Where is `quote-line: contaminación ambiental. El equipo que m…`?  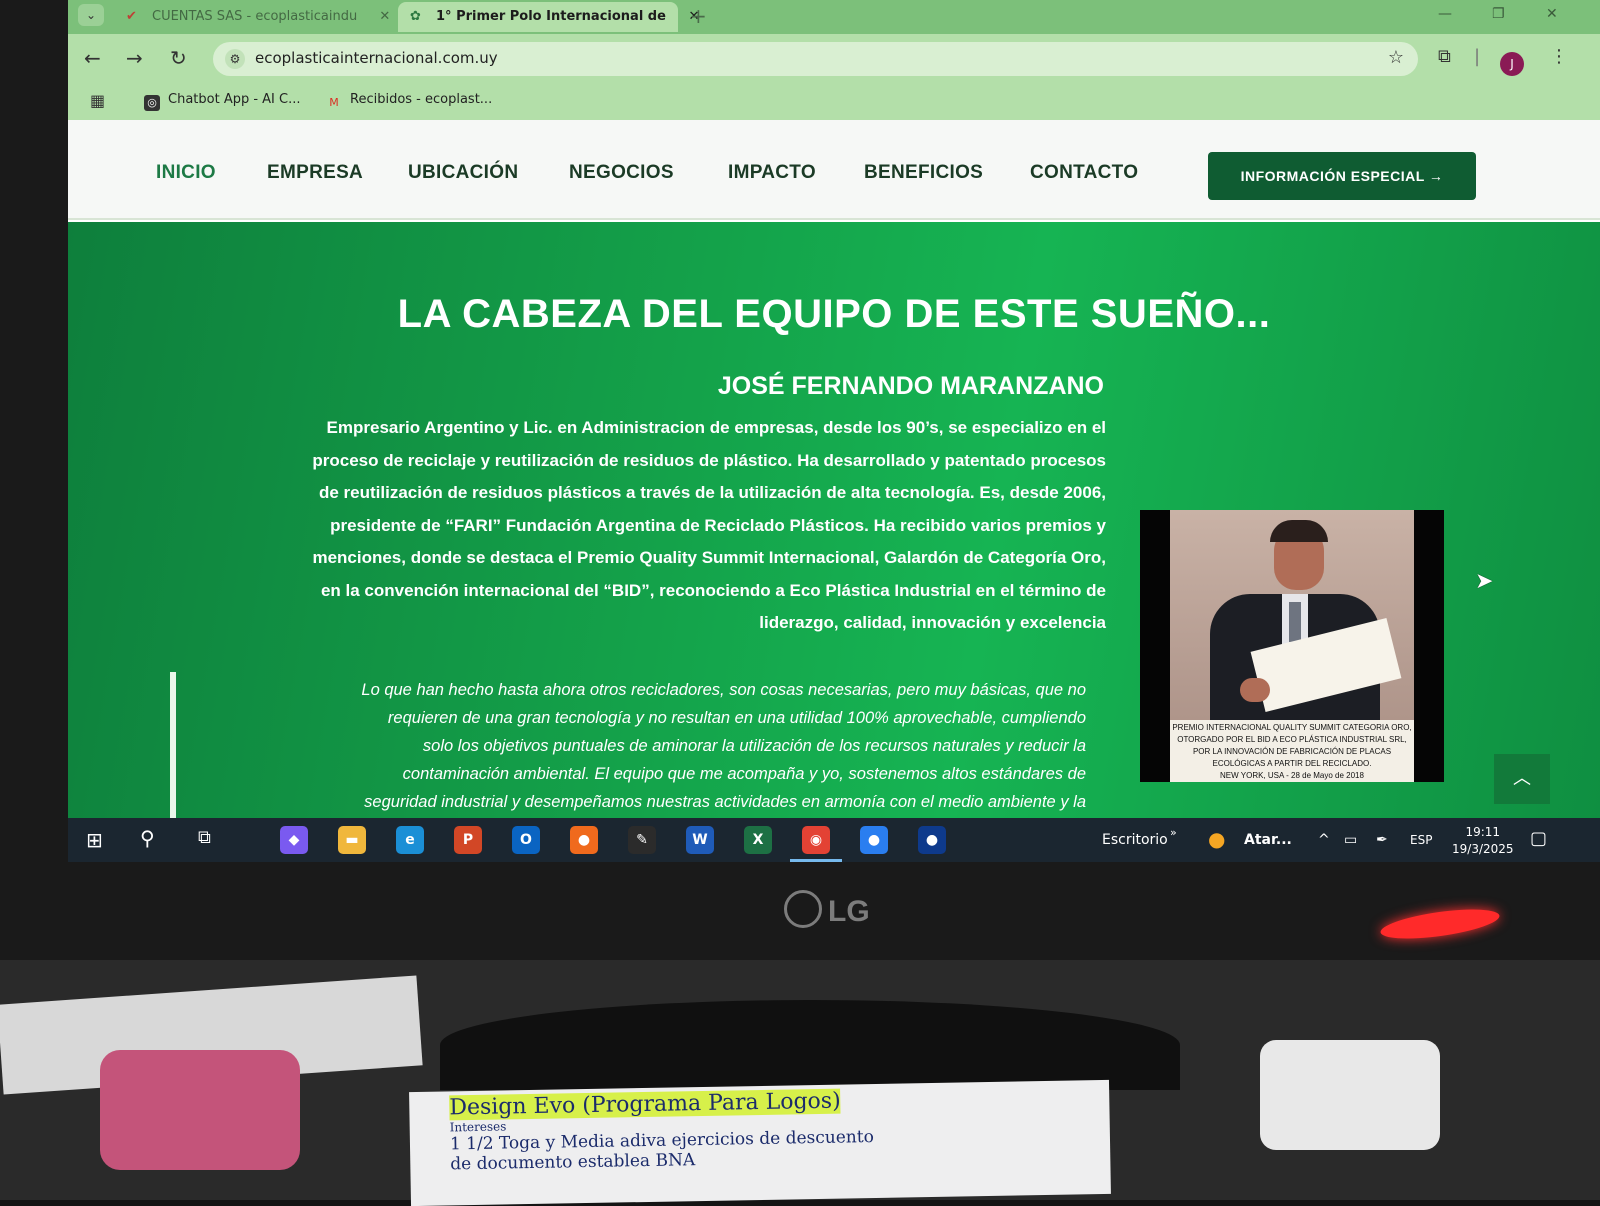 quote-line: contaminación ambiental. El equipo que m… is located at coordinates (744, 774).